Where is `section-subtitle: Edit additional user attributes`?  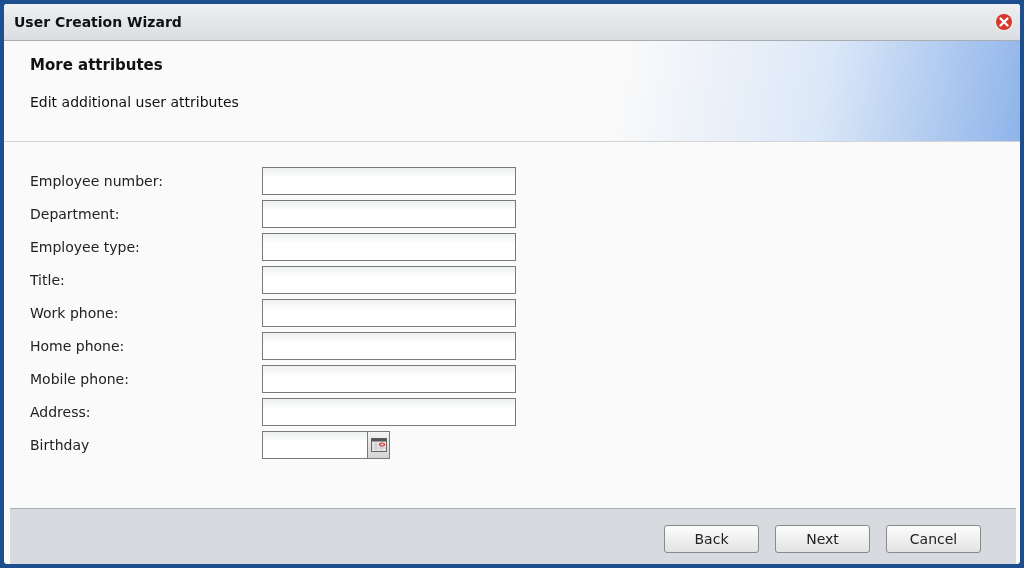 section-subtitle: Edit additional user attributes is located at coordinates (135, 102).